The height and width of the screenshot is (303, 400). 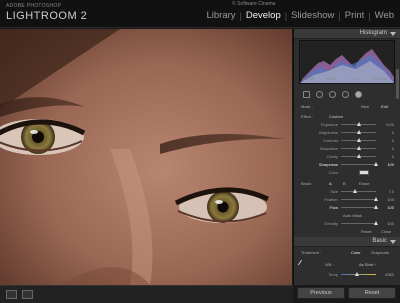 What do you see at coordinates (358, 94) in the screenshot?
I see `adjustment-brush-tool-icon` at bounding box center [358, 94].